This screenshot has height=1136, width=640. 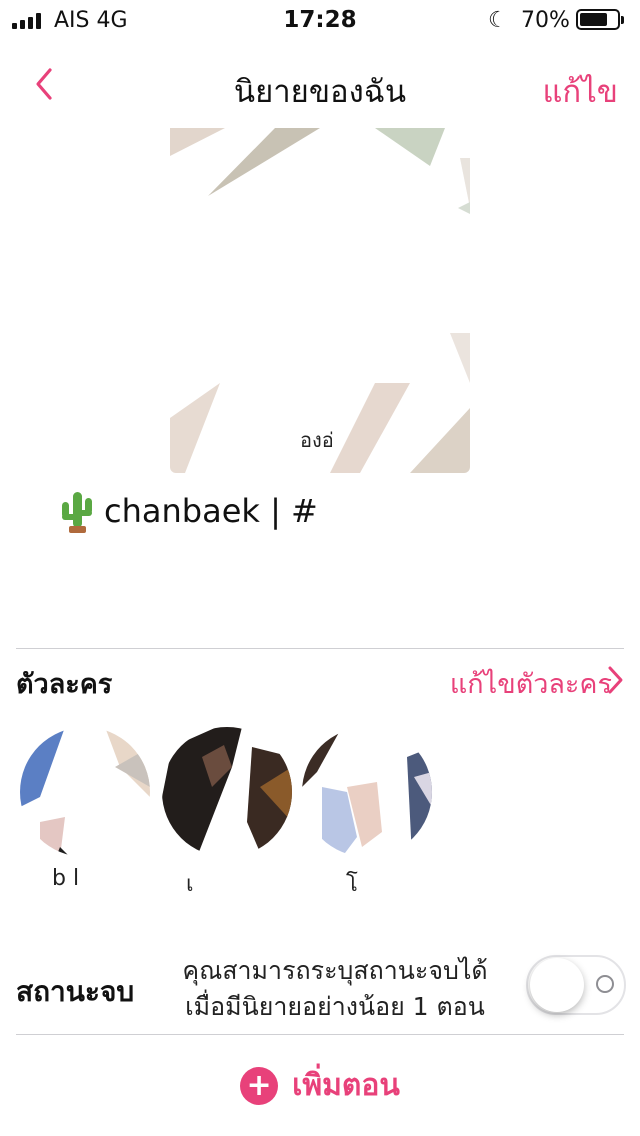 What do you see at coordinates (320, 20) in the screenshot?
I see `status-bar: AIS 4G 17:28 ☾ 70%` at bounding box center [320, 20].